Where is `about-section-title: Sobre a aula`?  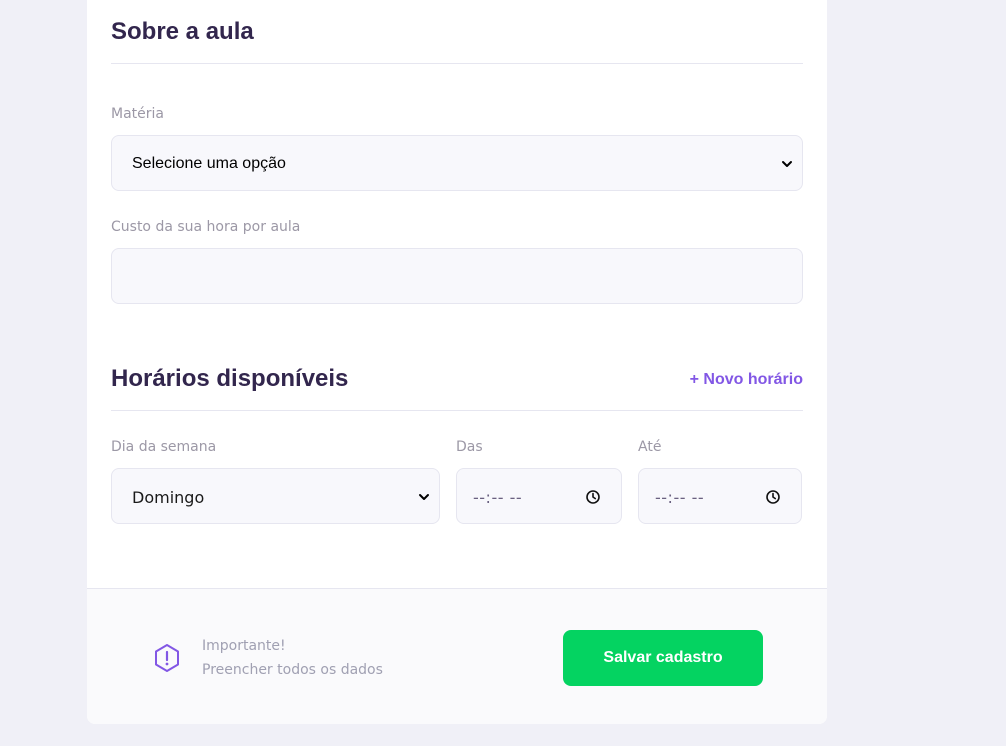
about-section-title: Sobre a aula is located at coordinates (182, 31).